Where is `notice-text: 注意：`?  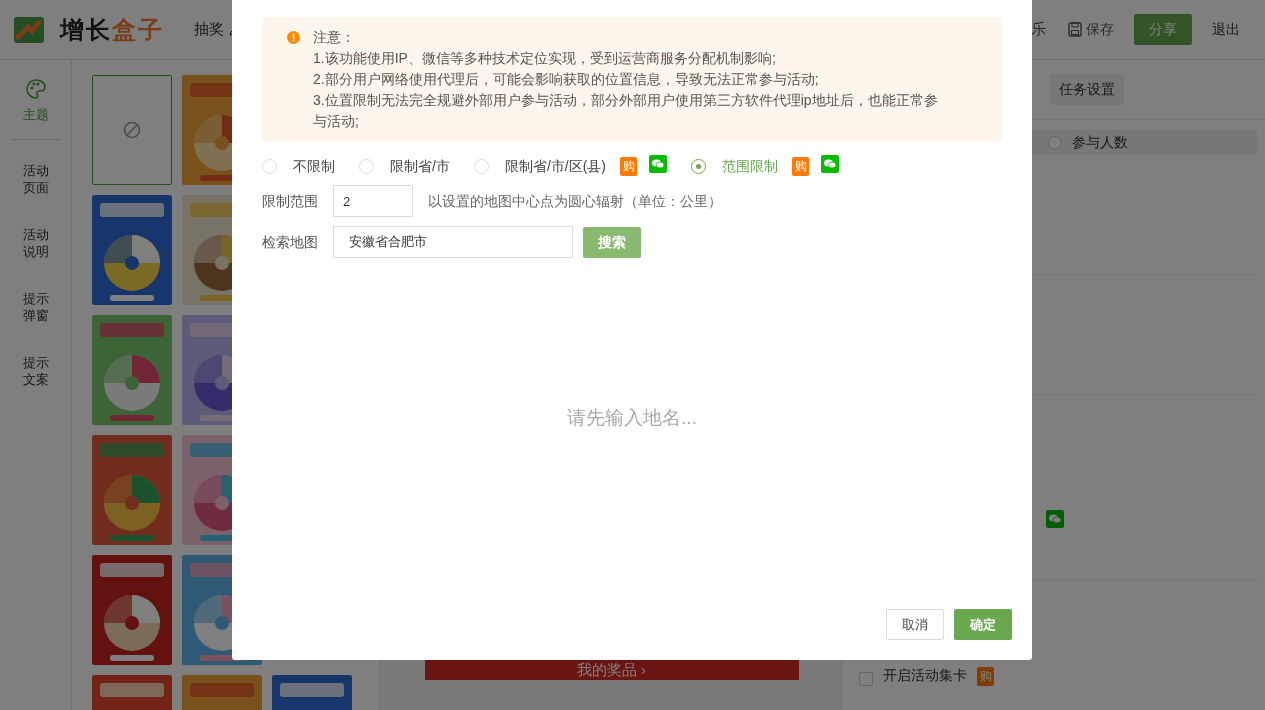
notice-text: 注意： is located at coordinates (334, 37).